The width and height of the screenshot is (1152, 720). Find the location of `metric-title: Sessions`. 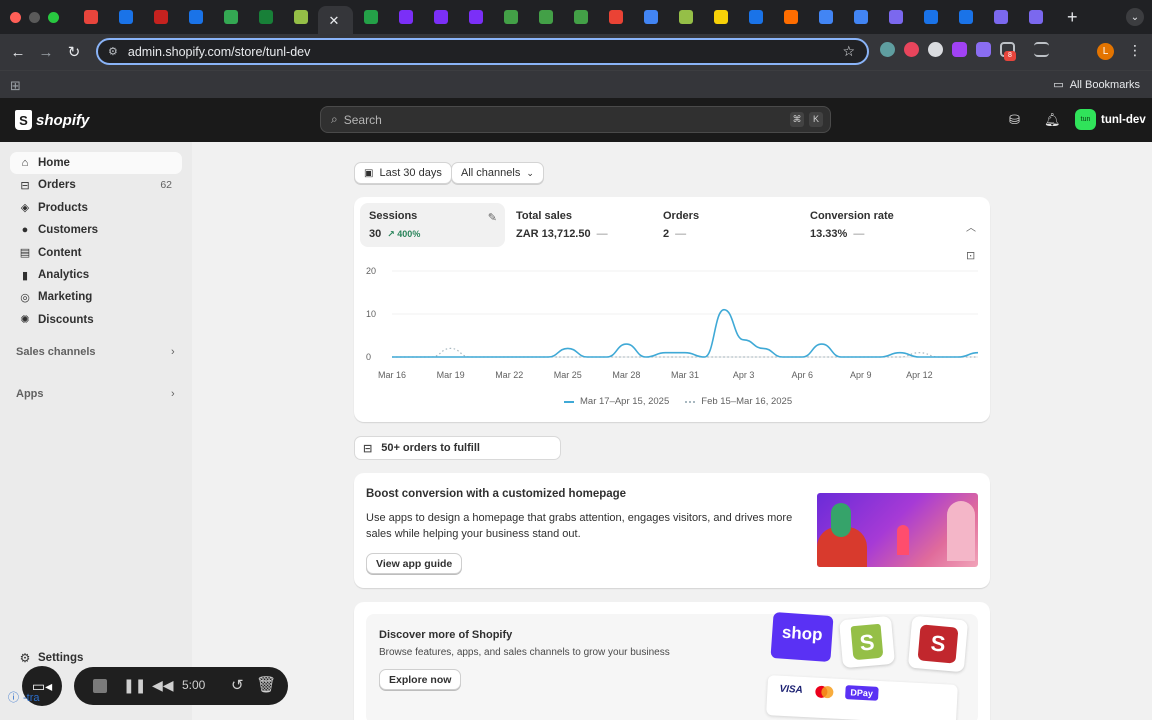

metric-title: Sessions is located at coordinates (393, 216).